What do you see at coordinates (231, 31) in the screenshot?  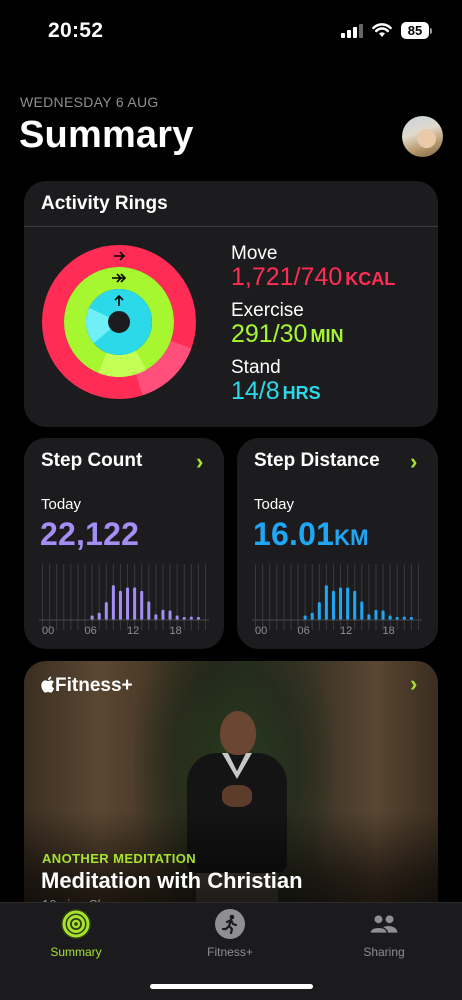 I see `status-bar: 20:52 85` at bounding box center [231, 31].